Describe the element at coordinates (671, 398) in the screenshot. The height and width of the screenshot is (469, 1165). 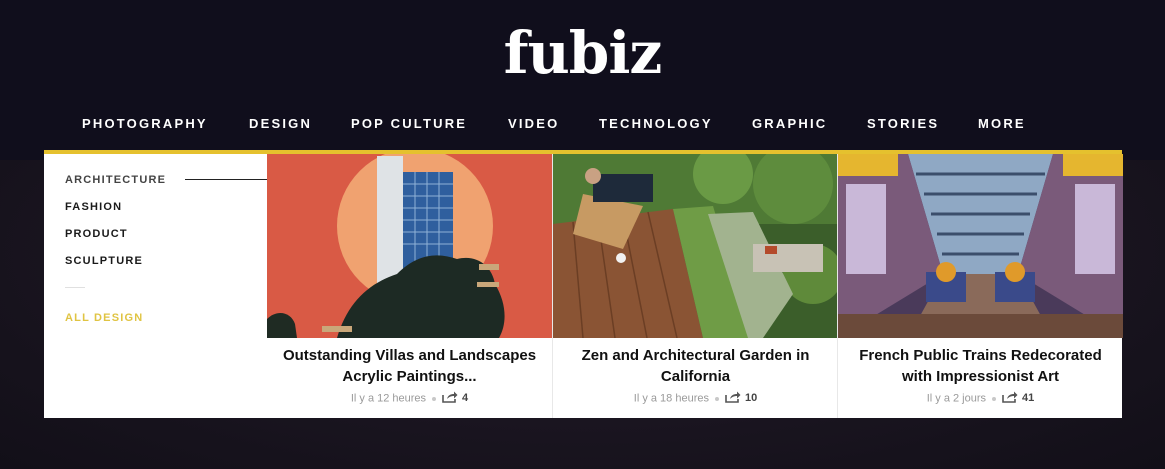
I see `article-time: Il y a 18 heures` at that location.